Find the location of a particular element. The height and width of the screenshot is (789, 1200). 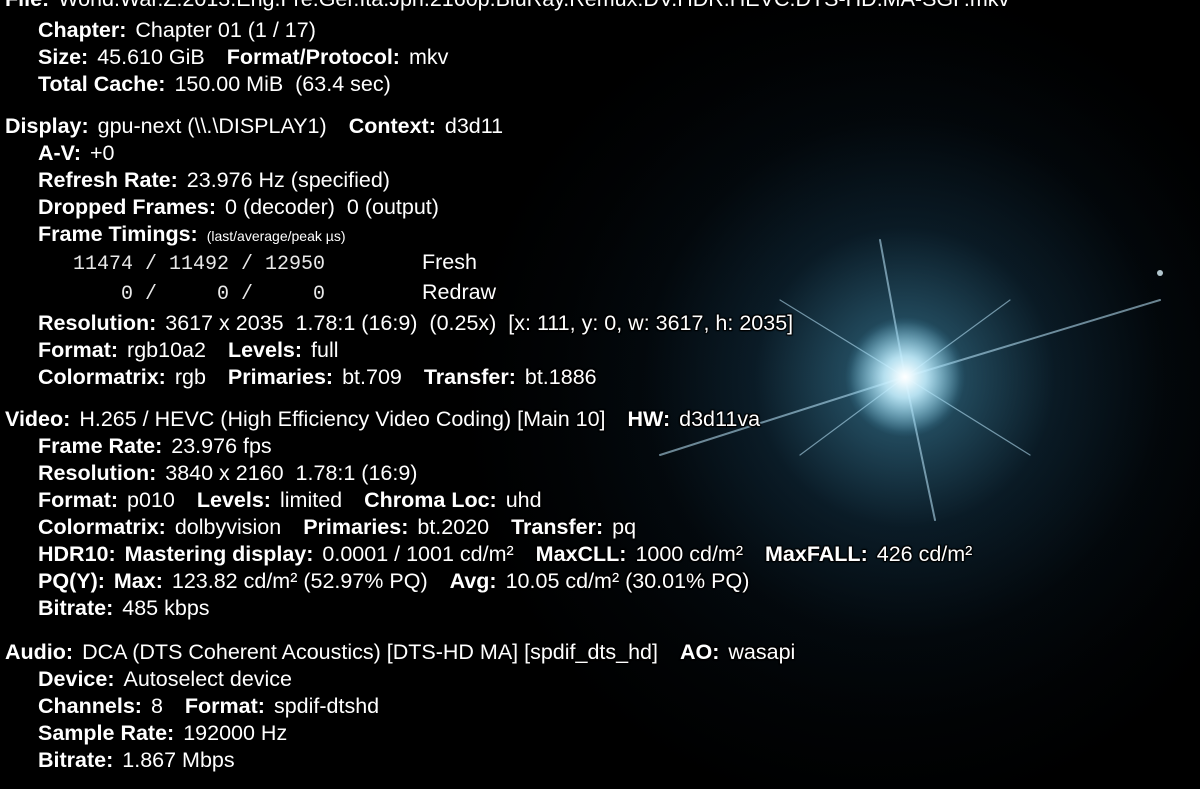

av-row: A-V: +0 is located at coordinates (76, 153).